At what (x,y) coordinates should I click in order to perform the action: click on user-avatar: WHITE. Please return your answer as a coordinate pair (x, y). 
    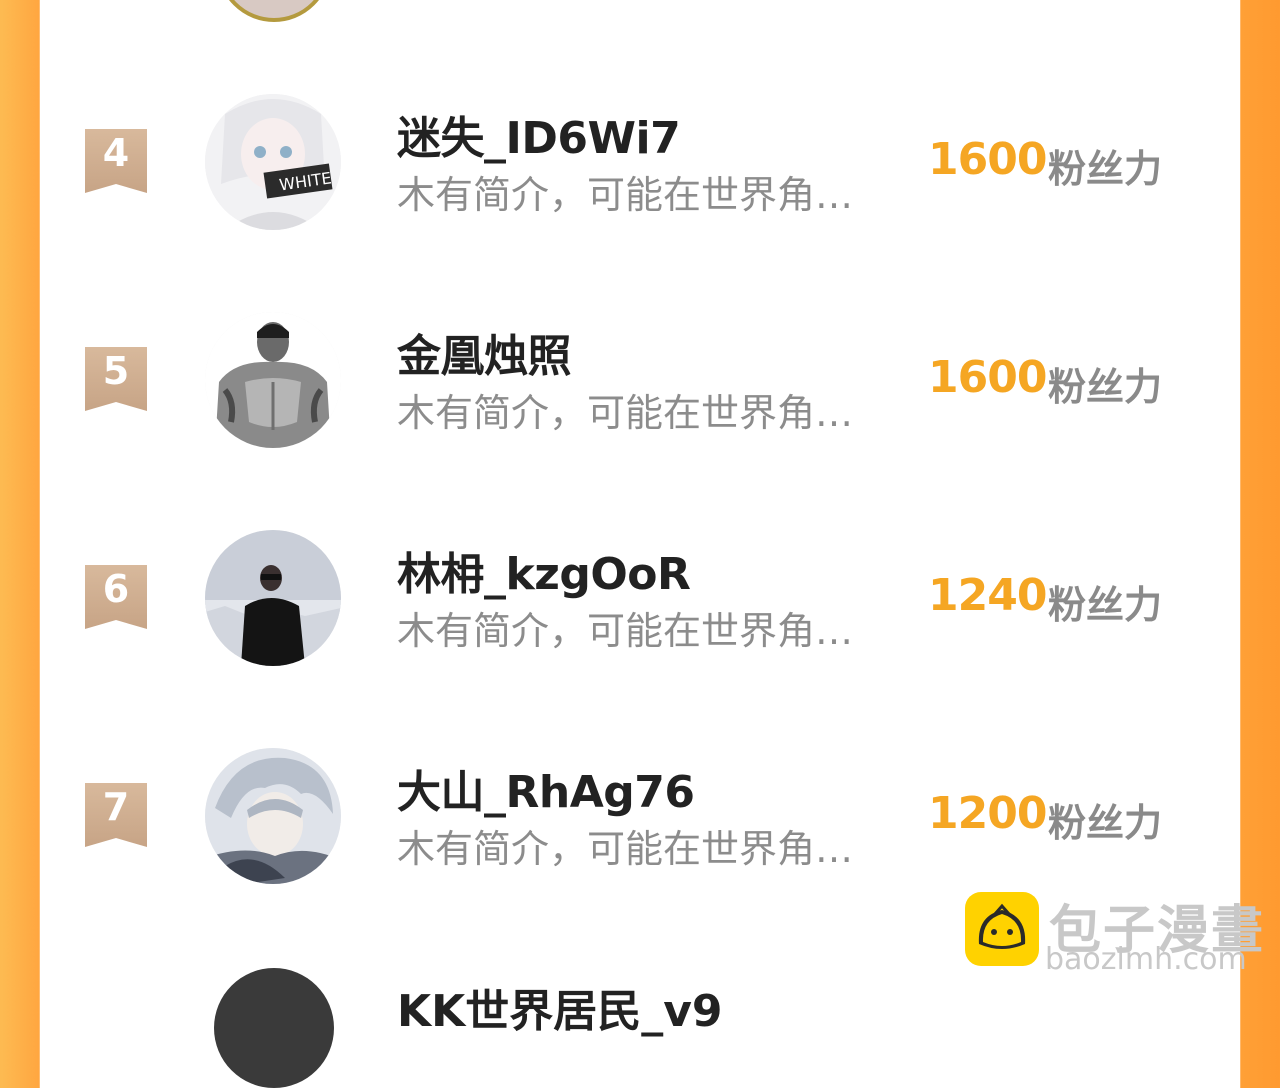
    Looking at the image, I should click on (273, 162).